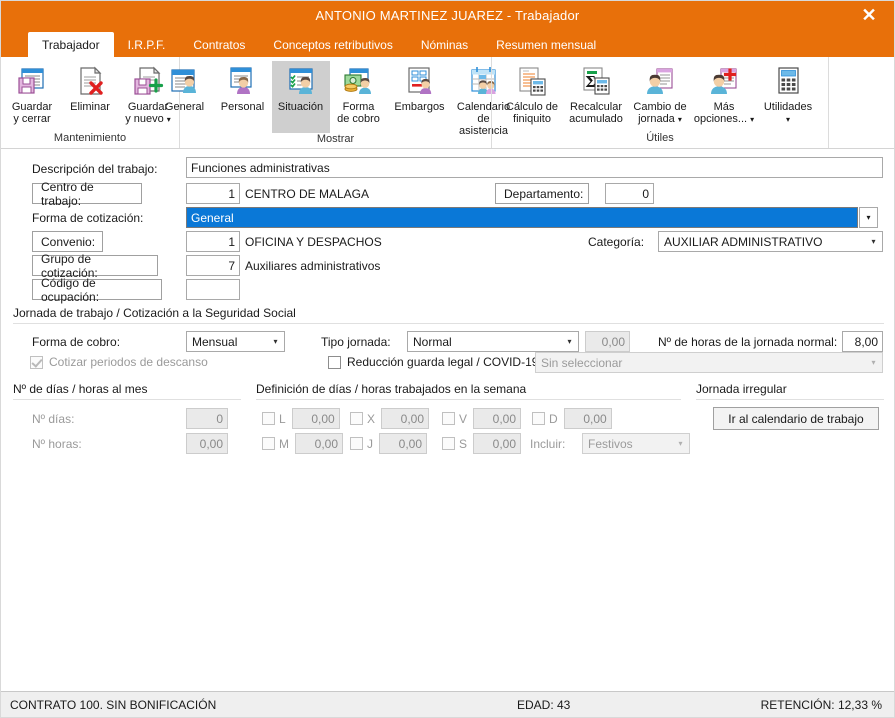 The height and width of the screenshot is (718, 895). I want to click on numero-dias-label: Nº días:, so click(53, 418).